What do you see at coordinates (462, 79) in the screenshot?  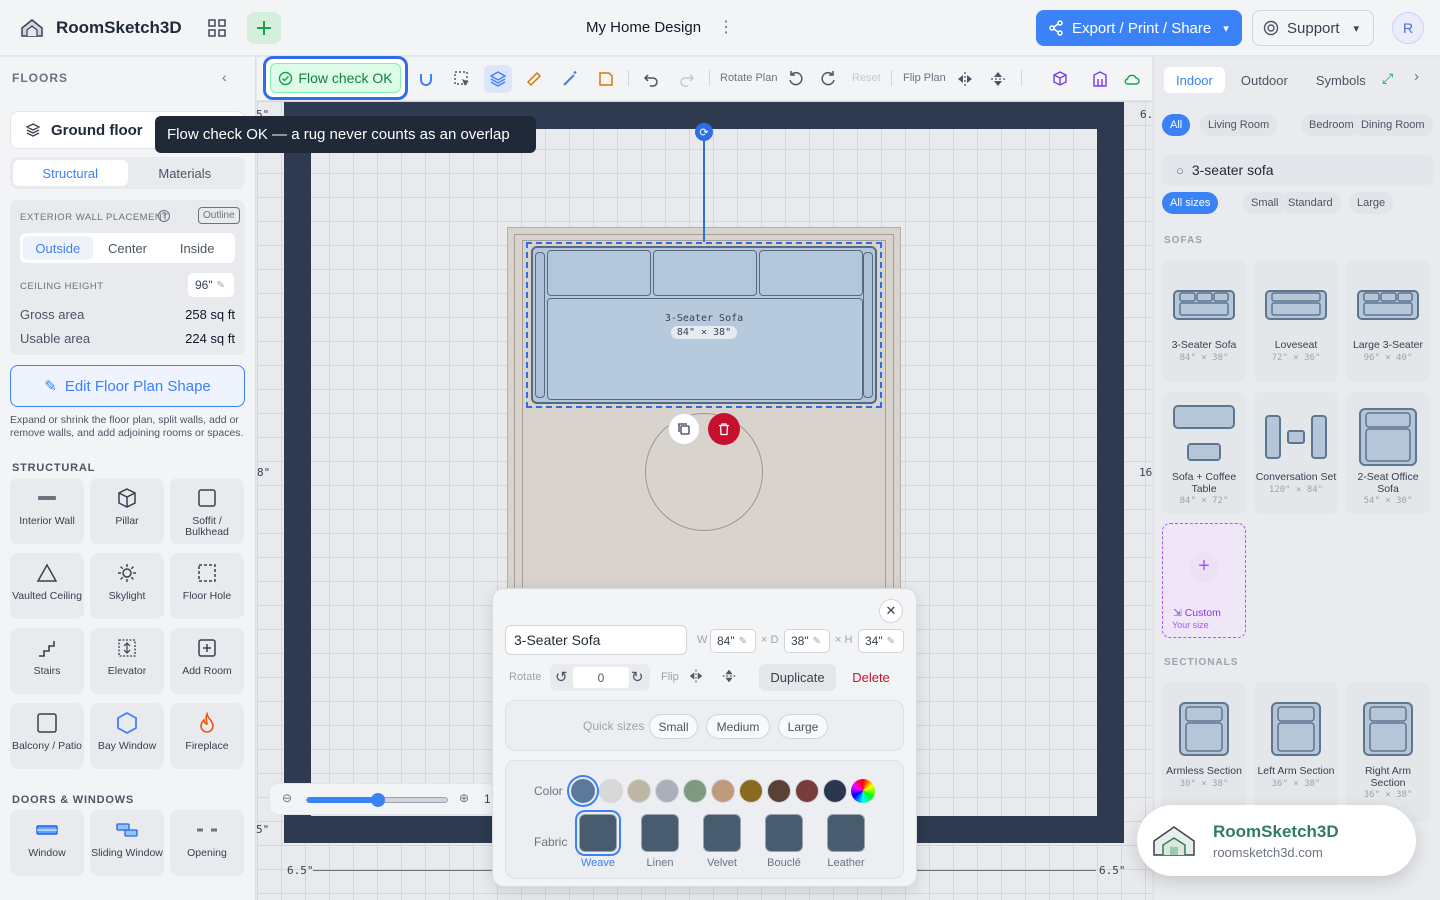 I see `select-icon` at bounding box center [462, 79].